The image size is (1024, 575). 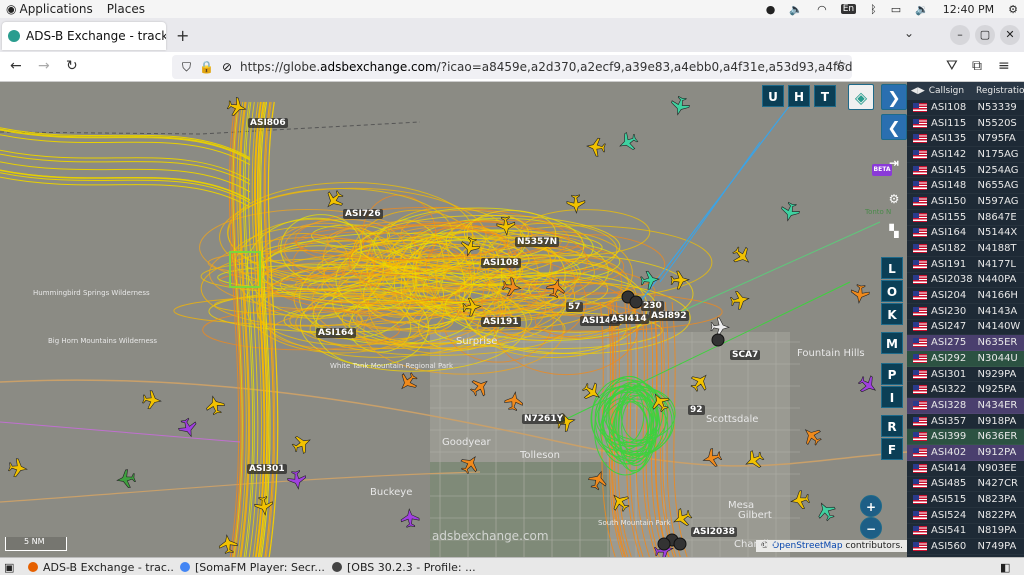 What do you see at coordinates (894, 231) in the screenshot?
I see `stats-icon: ▚` at bounding box center [894, 231].